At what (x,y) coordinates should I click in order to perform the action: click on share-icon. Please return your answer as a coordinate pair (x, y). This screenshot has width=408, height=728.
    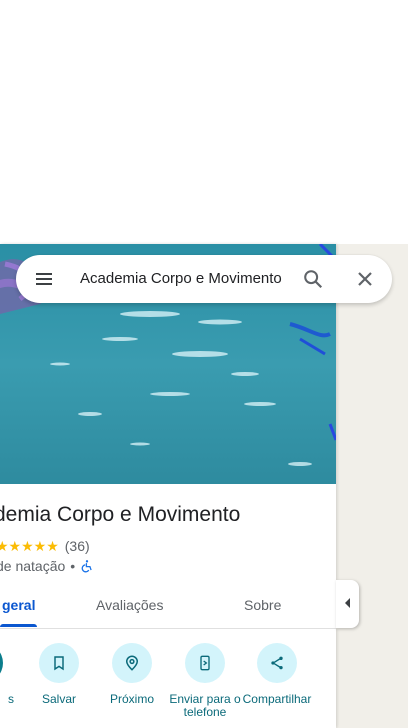
    Looking at the image, I should click on (277, 663).